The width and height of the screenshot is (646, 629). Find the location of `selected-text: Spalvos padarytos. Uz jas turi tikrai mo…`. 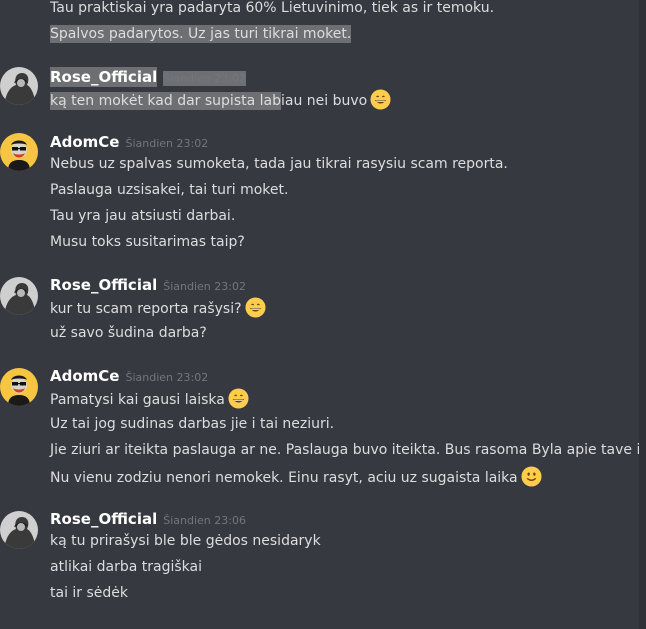

selected-text: Spalvos padarytos. Uz jas turi tikrai mo… is located at coordinates (201, 34).